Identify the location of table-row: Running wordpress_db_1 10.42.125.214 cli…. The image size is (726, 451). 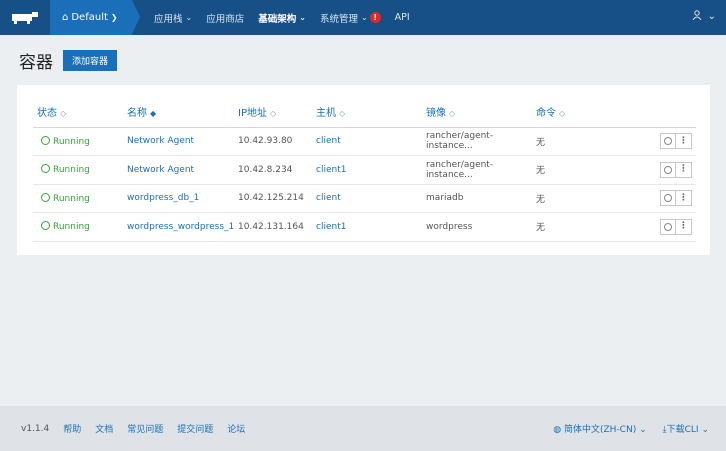
(364, 198).